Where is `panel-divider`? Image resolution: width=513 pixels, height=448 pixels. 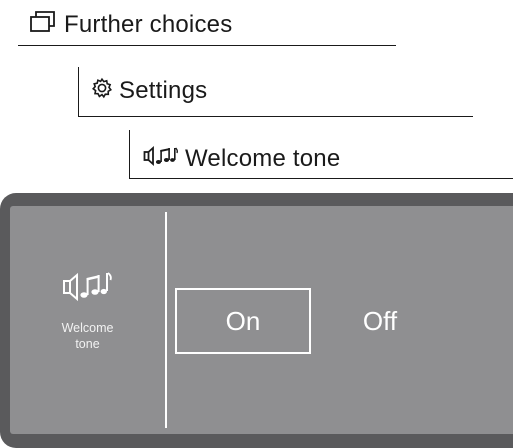 panel-divider is located at coordinates (166, 320).